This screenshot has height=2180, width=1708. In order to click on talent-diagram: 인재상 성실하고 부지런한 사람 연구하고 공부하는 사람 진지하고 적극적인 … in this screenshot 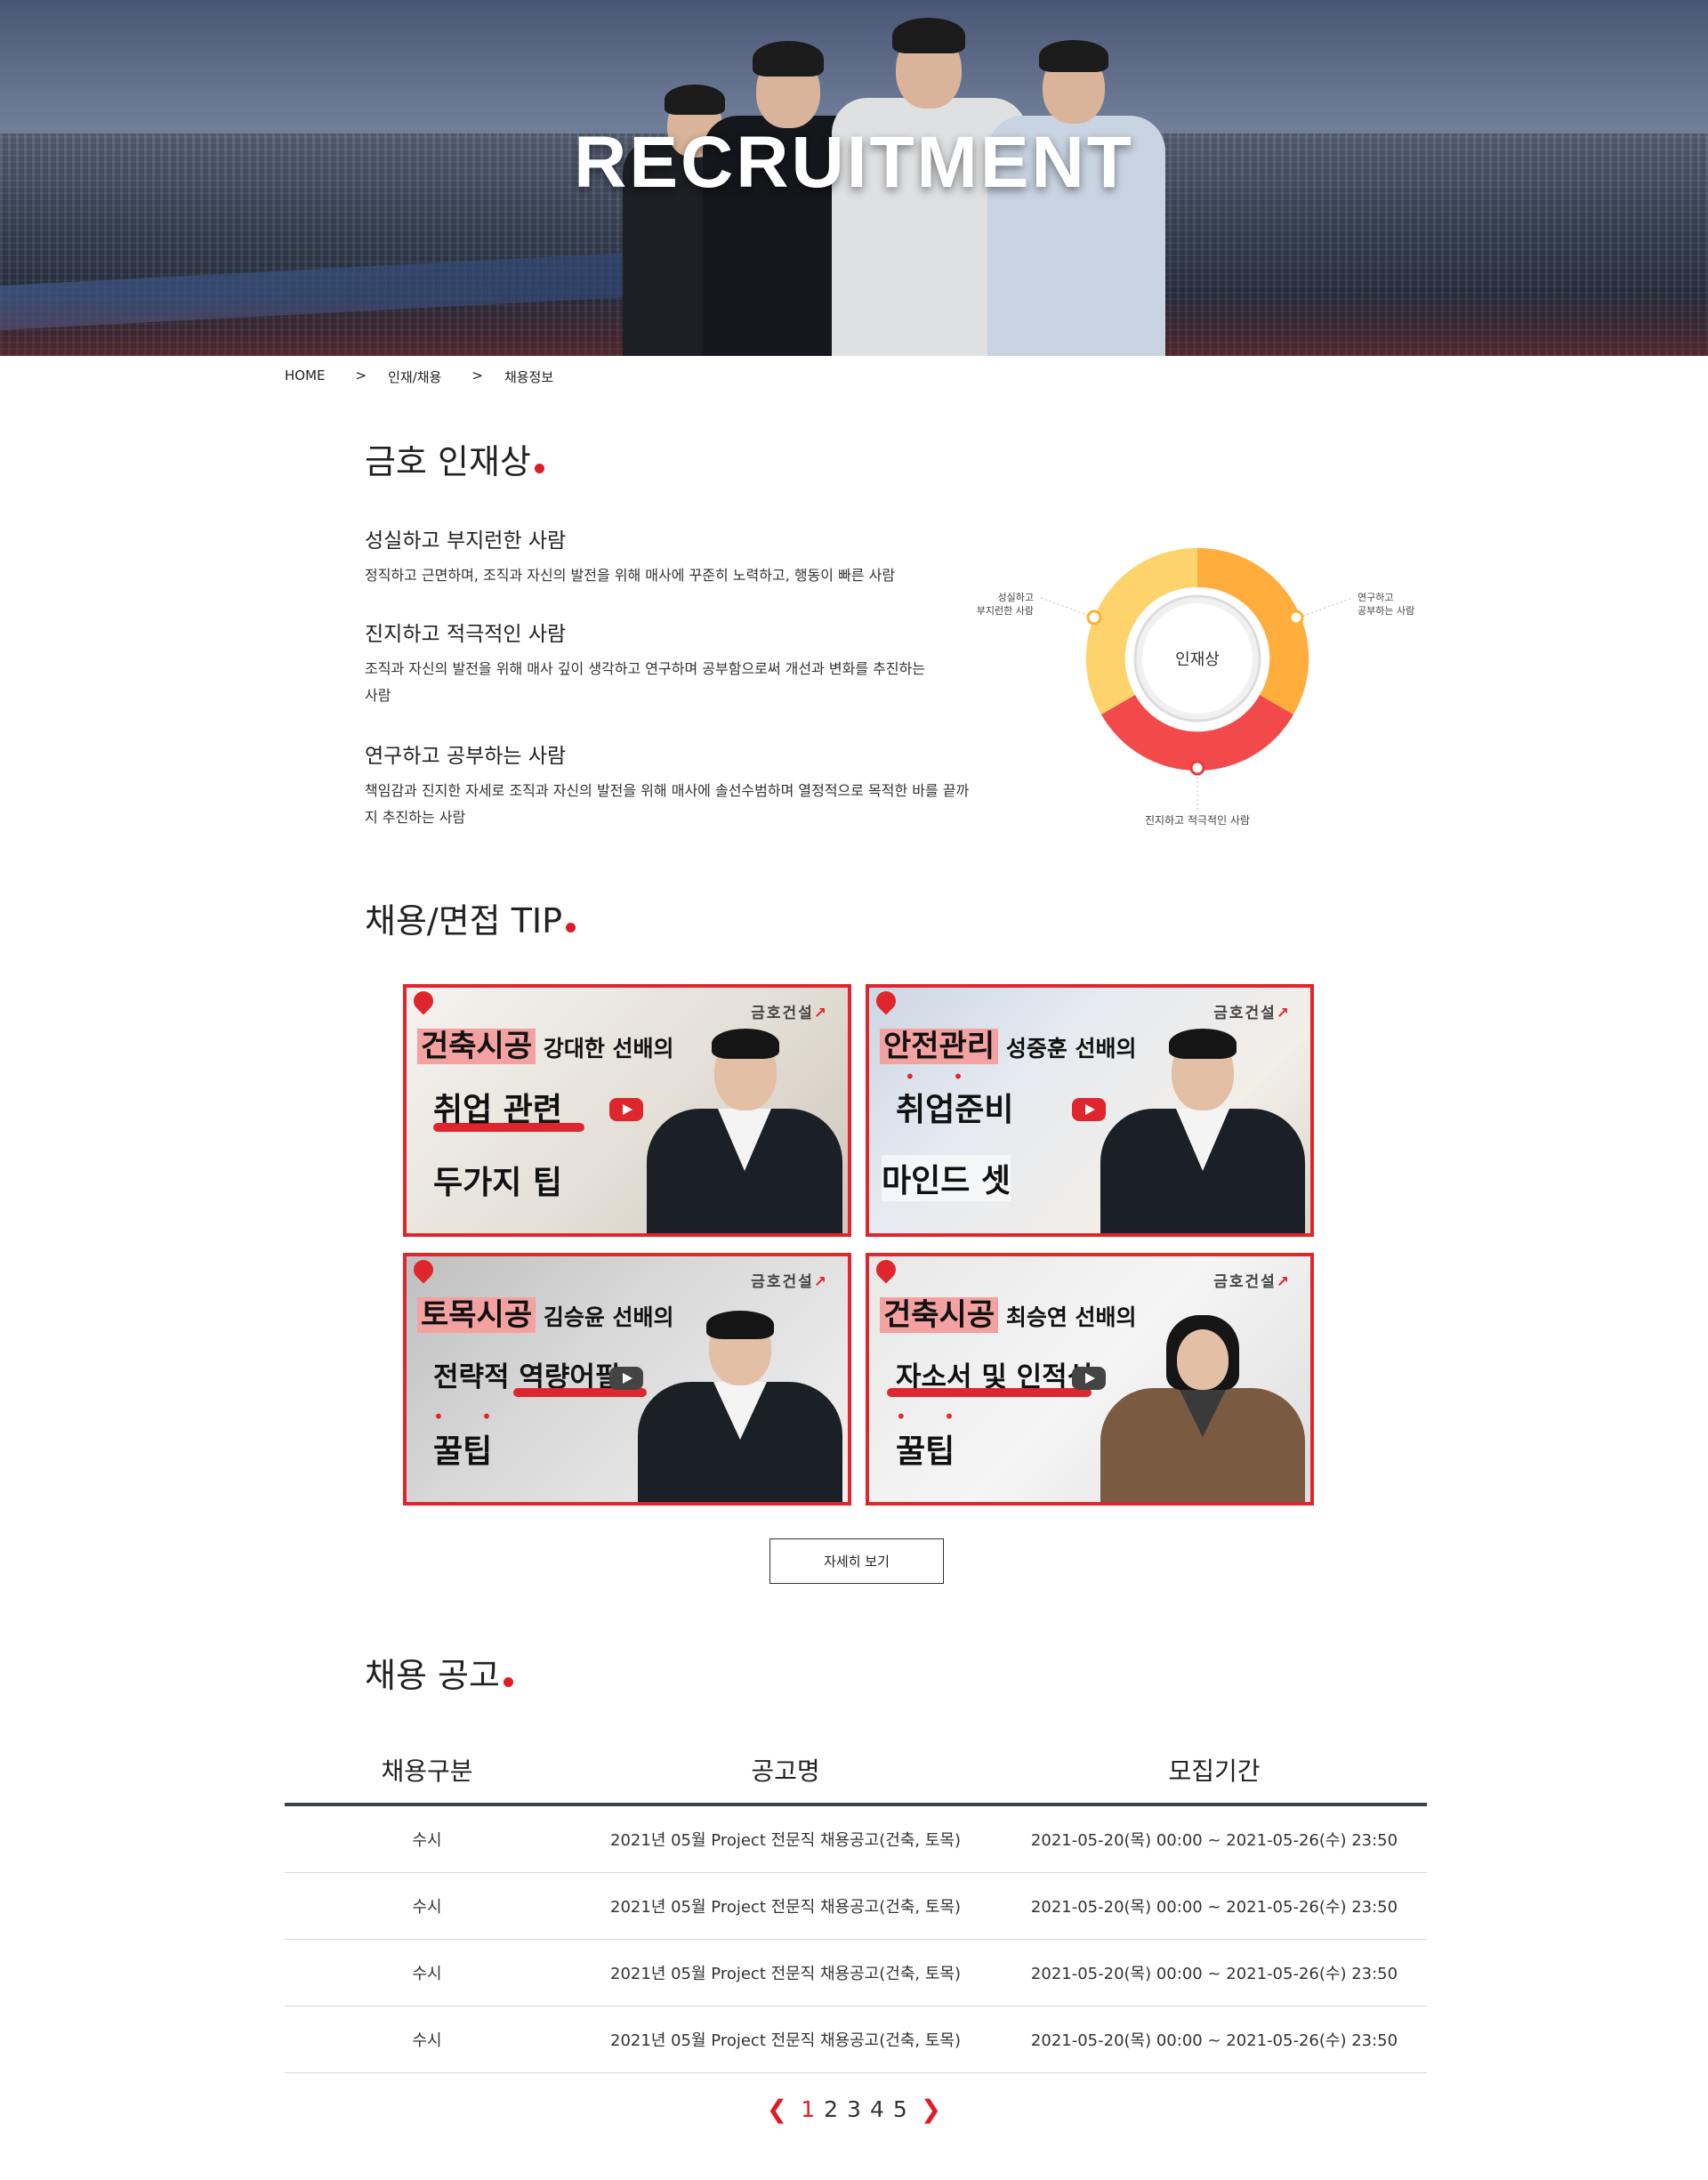, I will do `click(1201, 689)`.